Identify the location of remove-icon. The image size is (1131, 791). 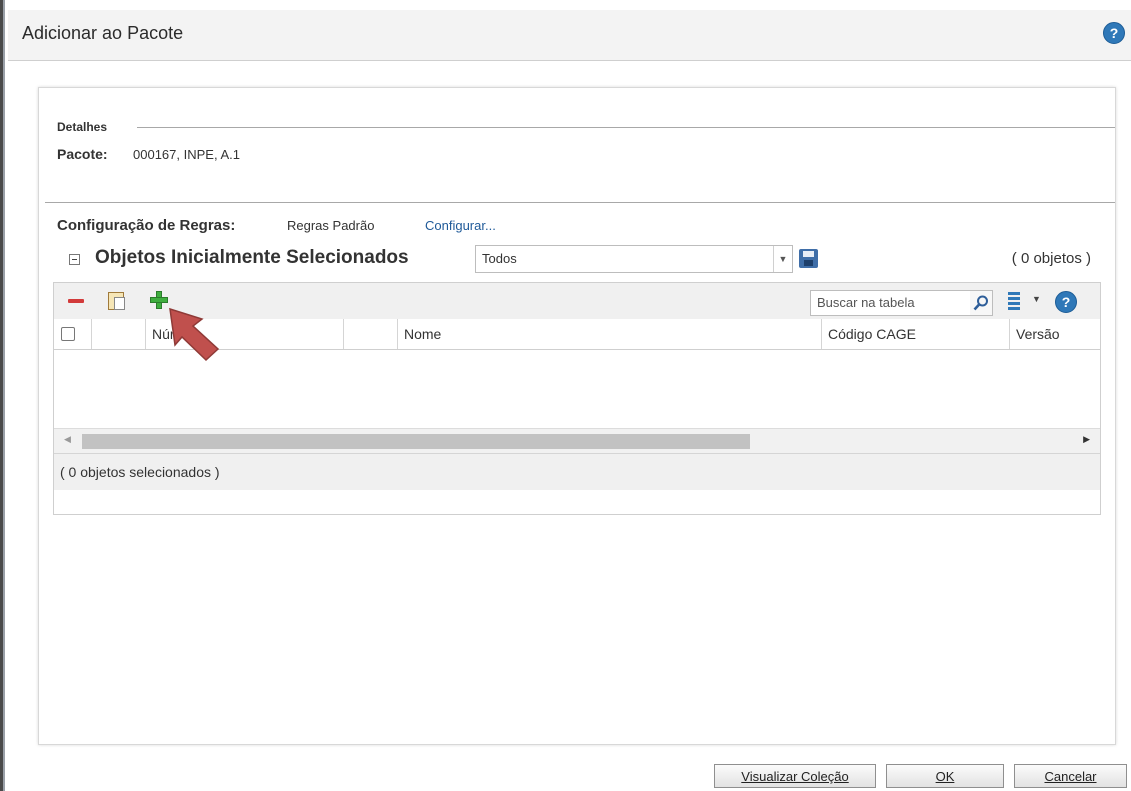
(76, 301).